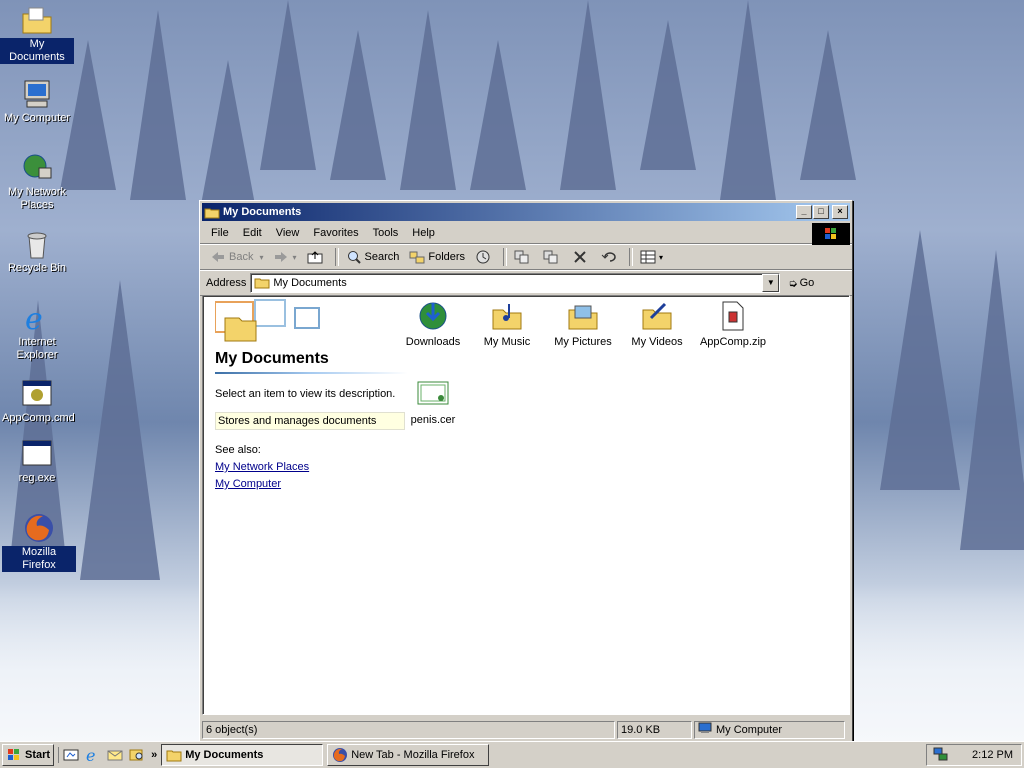 The width and height of the screenshot is (1024, 768). I want to click on desktop-icon-my-computer: My Computer, so click(37, 101).